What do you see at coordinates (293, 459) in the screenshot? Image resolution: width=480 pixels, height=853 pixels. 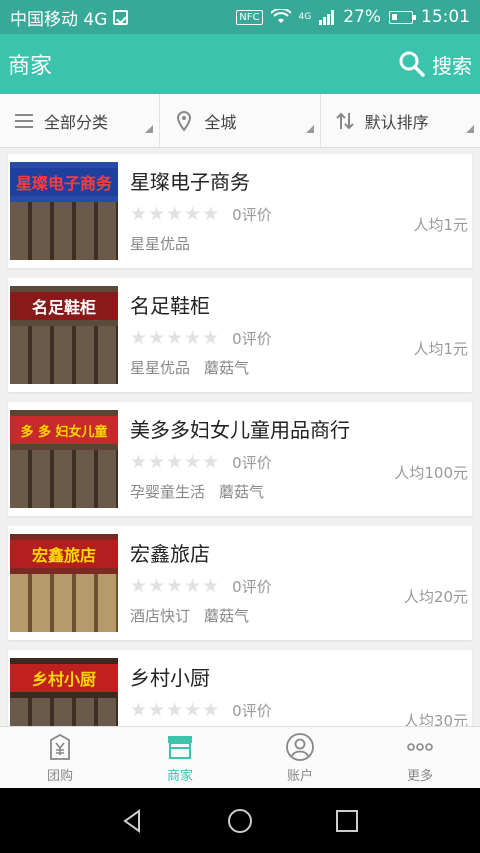 I see `merchant-info: 美多多妇女儿童用品商行 ★★★★★ 0评价 人均100元 孕婴童生活 蘑菇气` at bounding box center [293, 459].